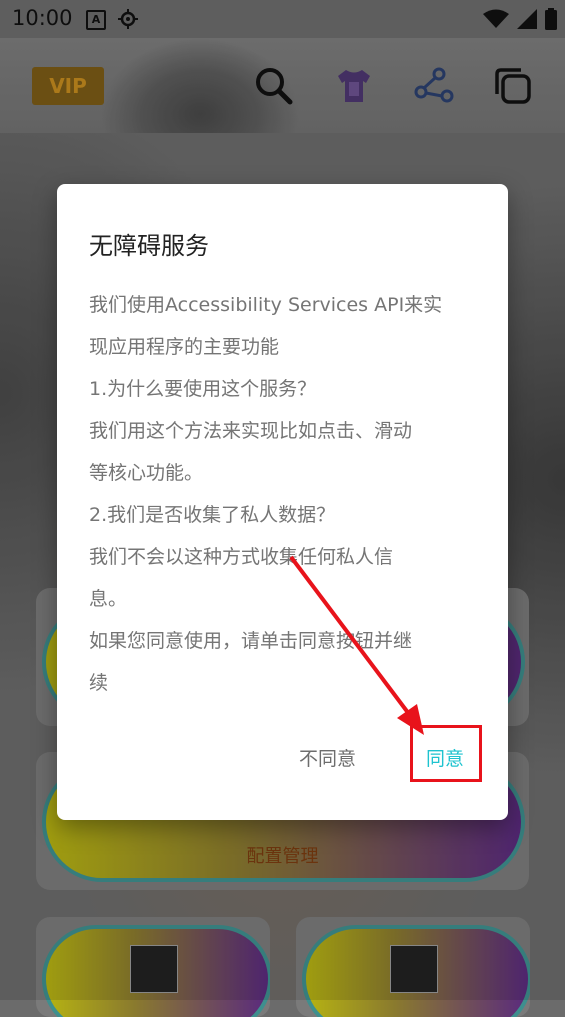  I want to click on disagree-button: 不同意, so click(327, 757).